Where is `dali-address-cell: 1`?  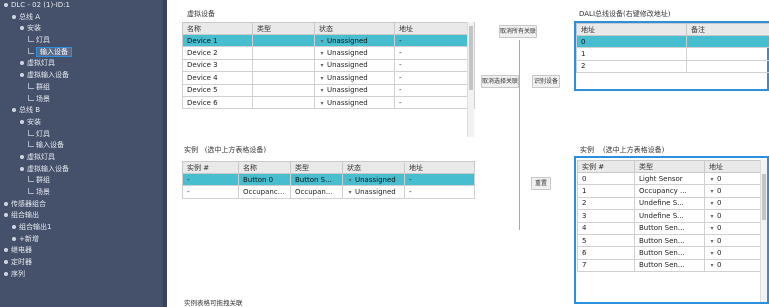 dali-address-cell: 1 is located at coordinates (631, 54).